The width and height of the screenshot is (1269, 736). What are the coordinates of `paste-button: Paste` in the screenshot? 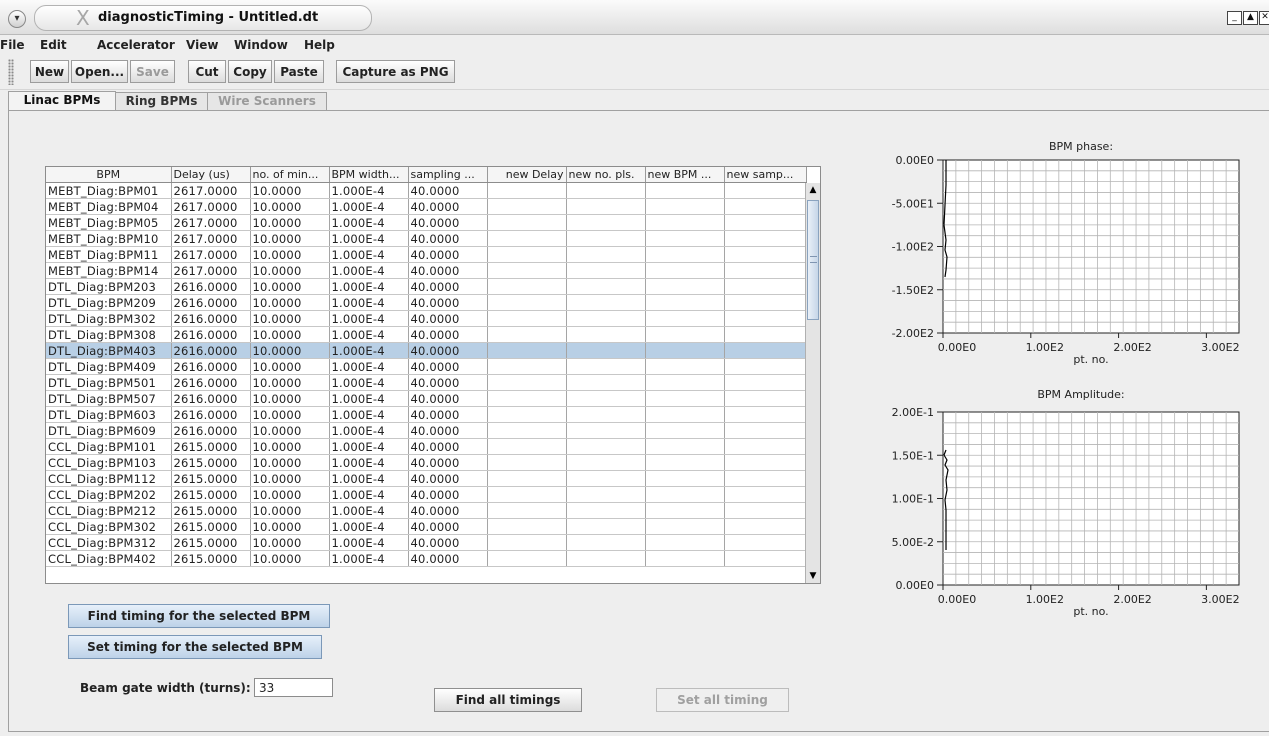 It's located at (299, 71).